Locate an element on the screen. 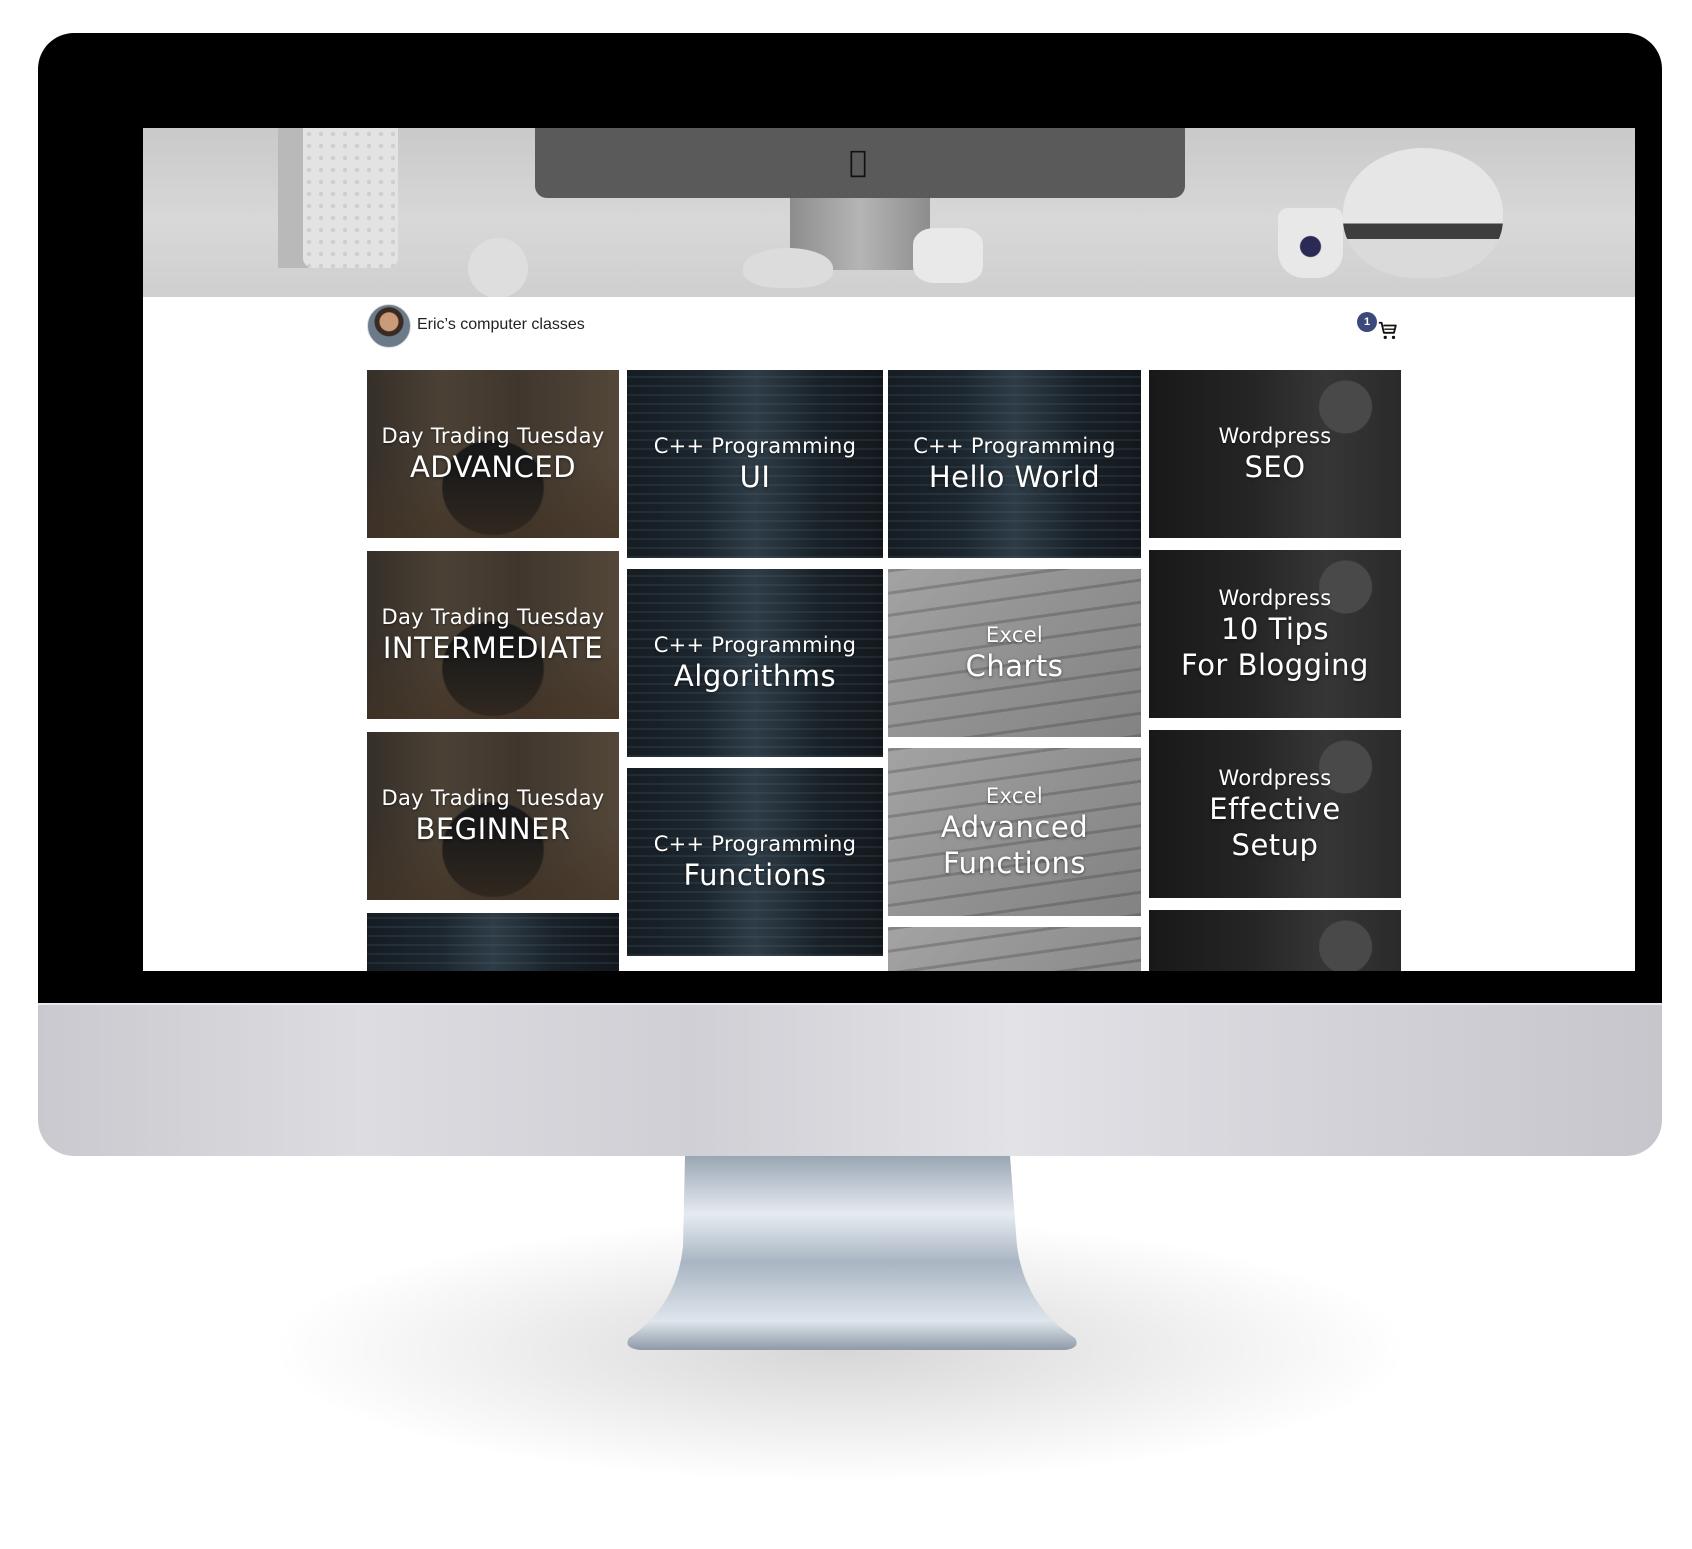 This screenshot has height=1549, width=1692. course-tile-caption: Wordpress Effective Setup is located at coordinates (1275, 814).